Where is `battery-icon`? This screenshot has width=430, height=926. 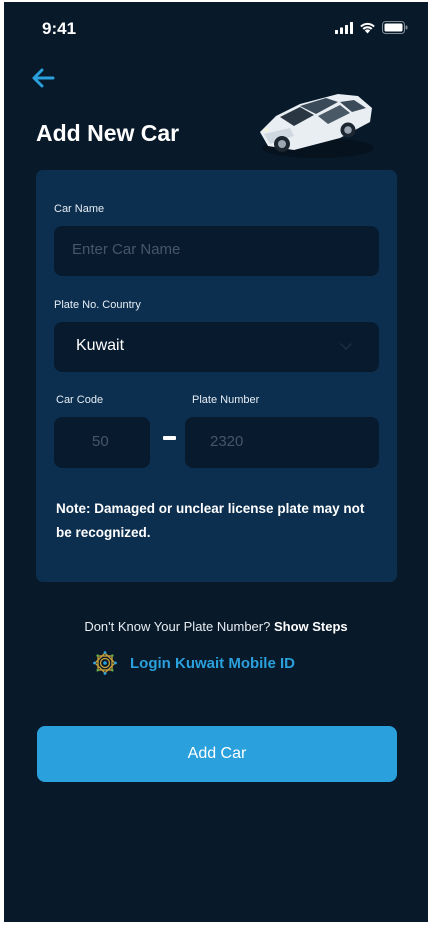
battery-icon is located at coordinates (395, 27).